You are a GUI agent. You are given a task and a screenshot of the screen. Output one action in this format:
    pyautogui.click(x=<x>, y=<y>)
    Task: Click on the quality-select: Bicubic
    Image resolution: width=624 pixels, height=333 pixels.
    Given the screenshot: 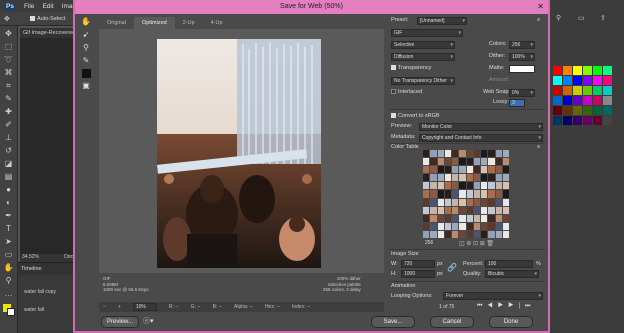 What is the action you would take?
    pyautogui.click(x=512, y=274)
    